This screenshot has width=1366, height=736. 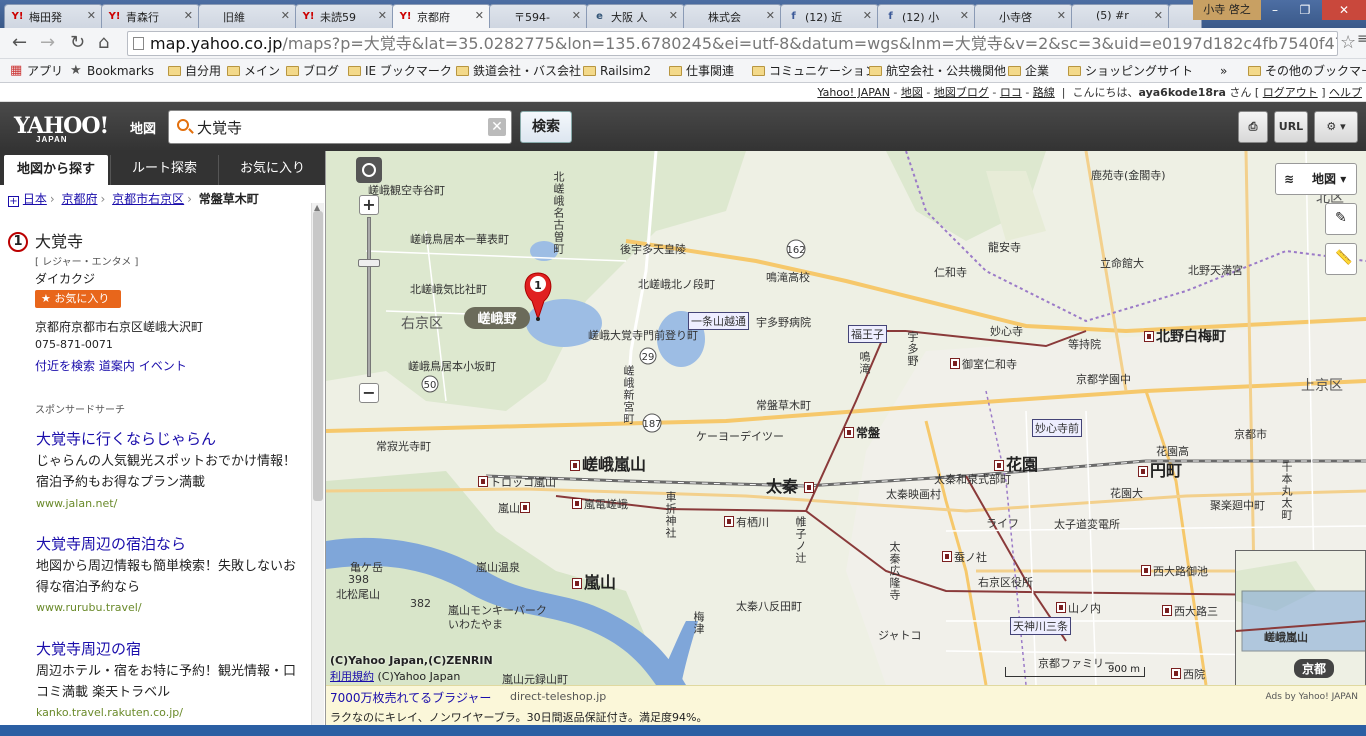 What do you see at coordinates (1361, 39) in the screenshot?
I see `chrome-menu-icon: ≡` at bounding box center [1361, 39].